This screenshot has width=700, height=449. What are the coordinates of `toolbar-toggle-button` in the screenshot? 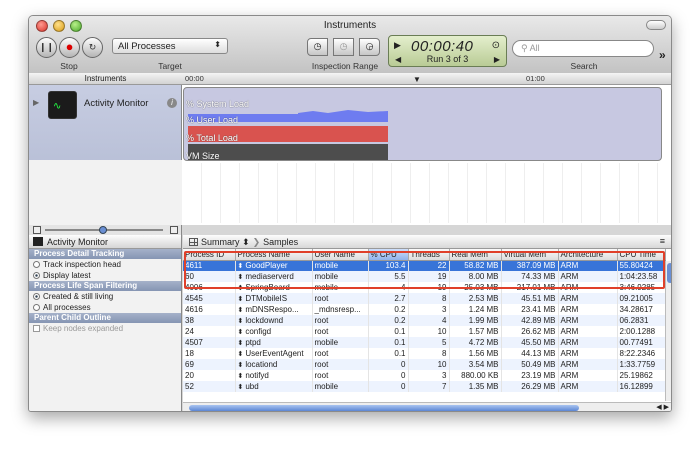 It's located at (656, 25).